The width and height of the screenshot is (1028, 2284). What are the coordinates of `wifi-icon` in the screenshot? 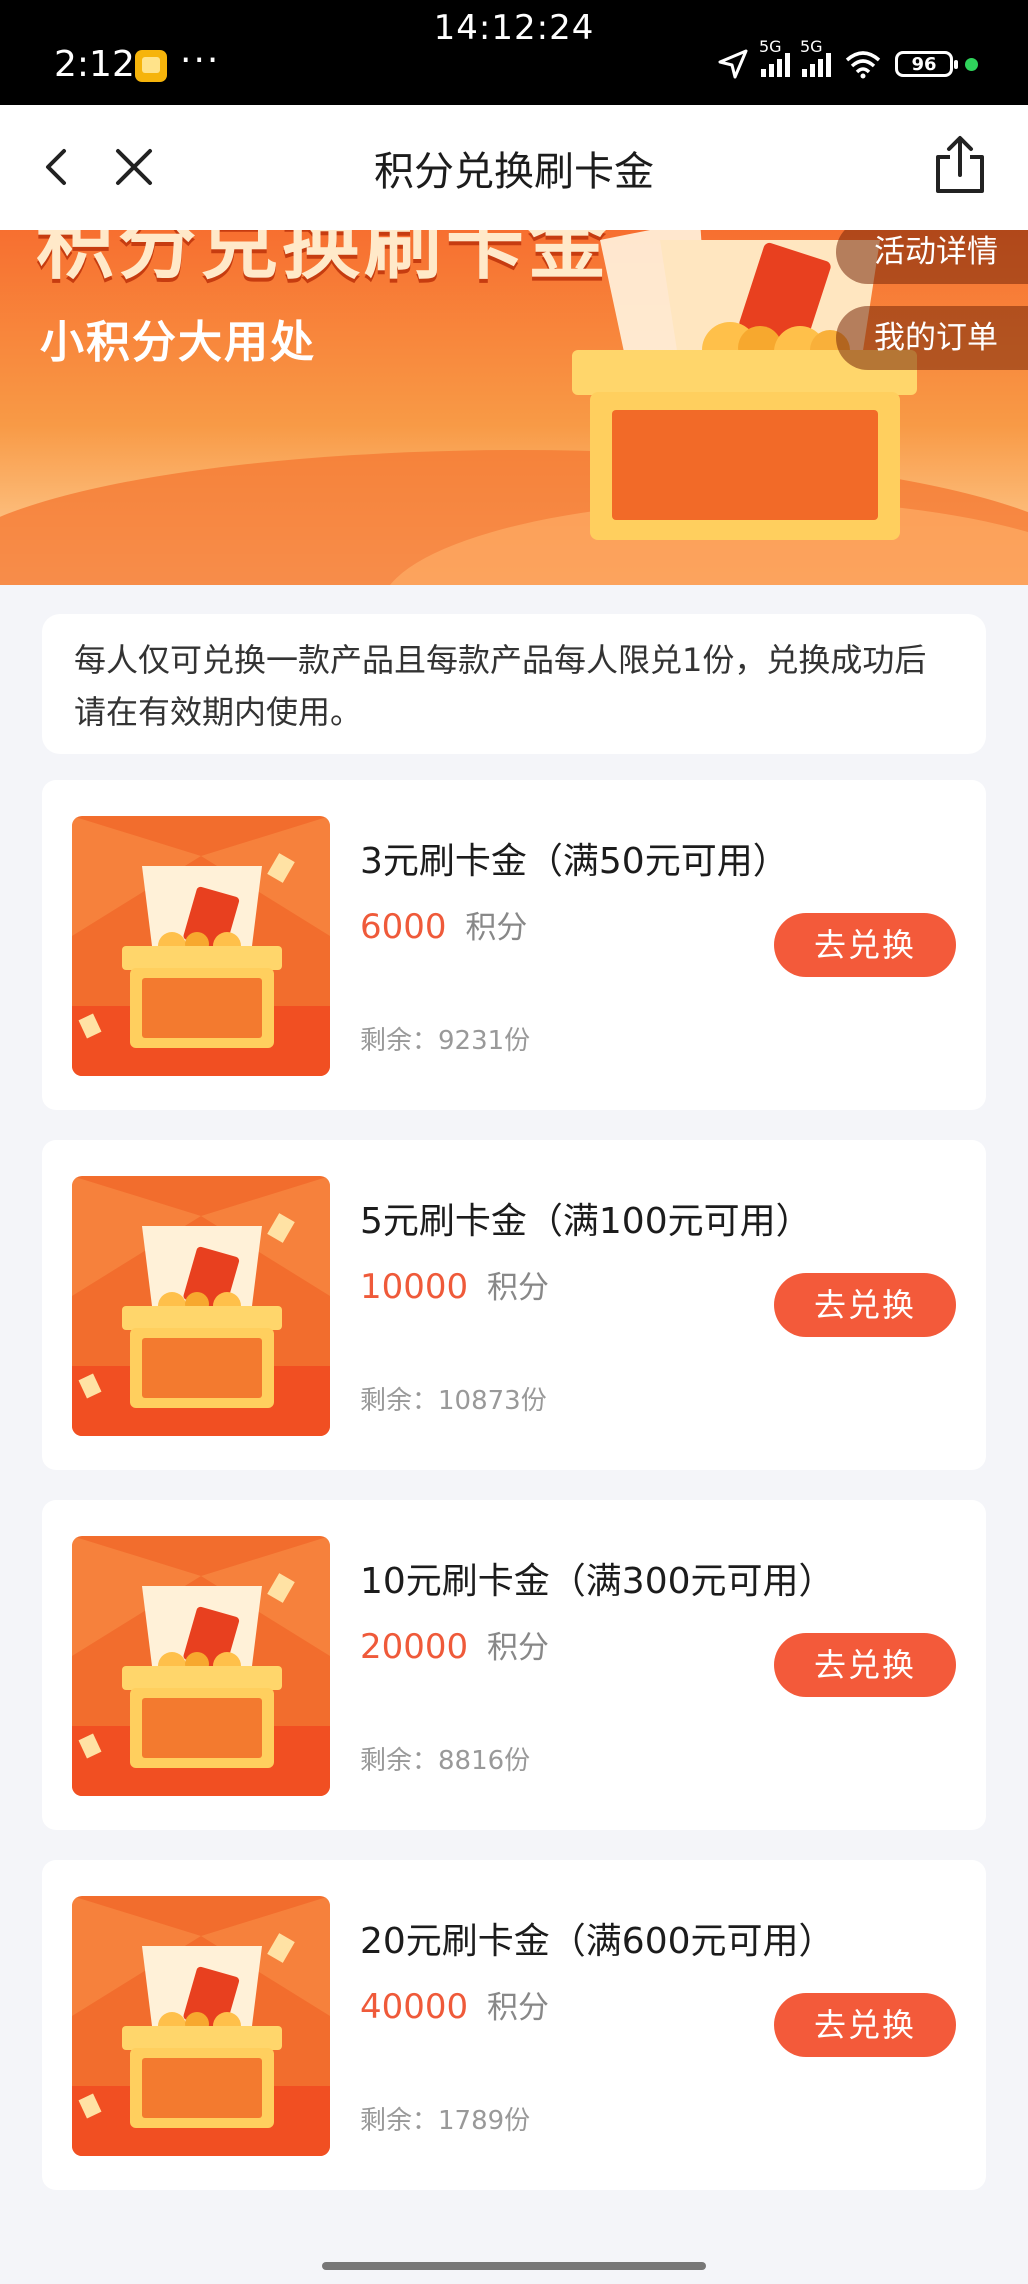 It's located at (863, 65).